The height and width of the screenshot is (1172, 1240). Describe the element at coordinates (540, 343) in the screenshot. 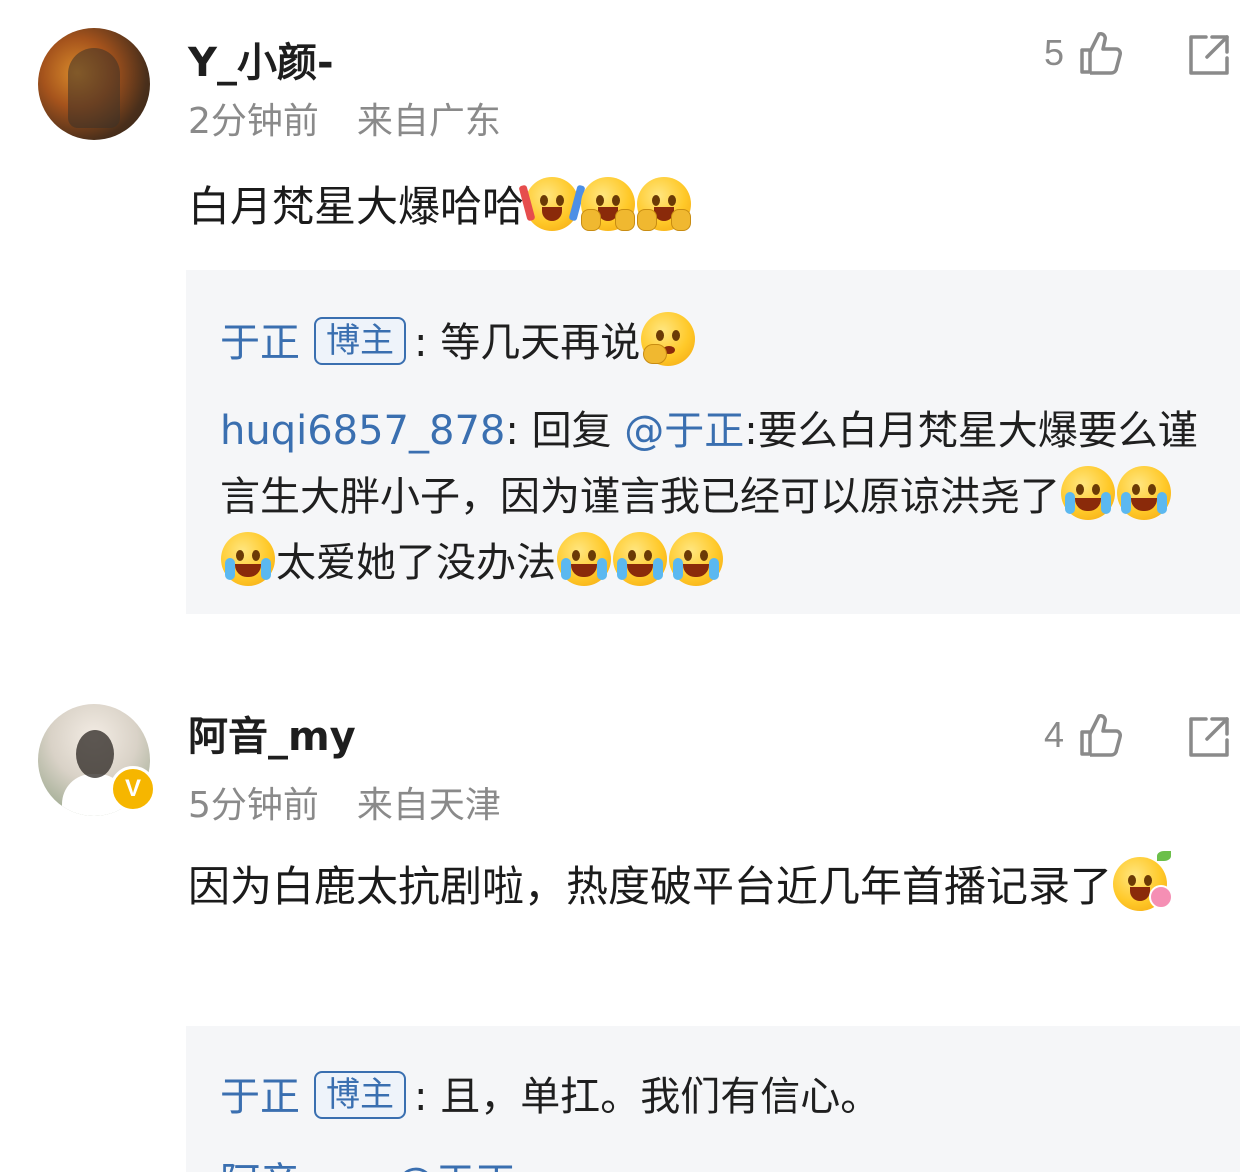

I see `reply-text: 等几天再说` at that location.